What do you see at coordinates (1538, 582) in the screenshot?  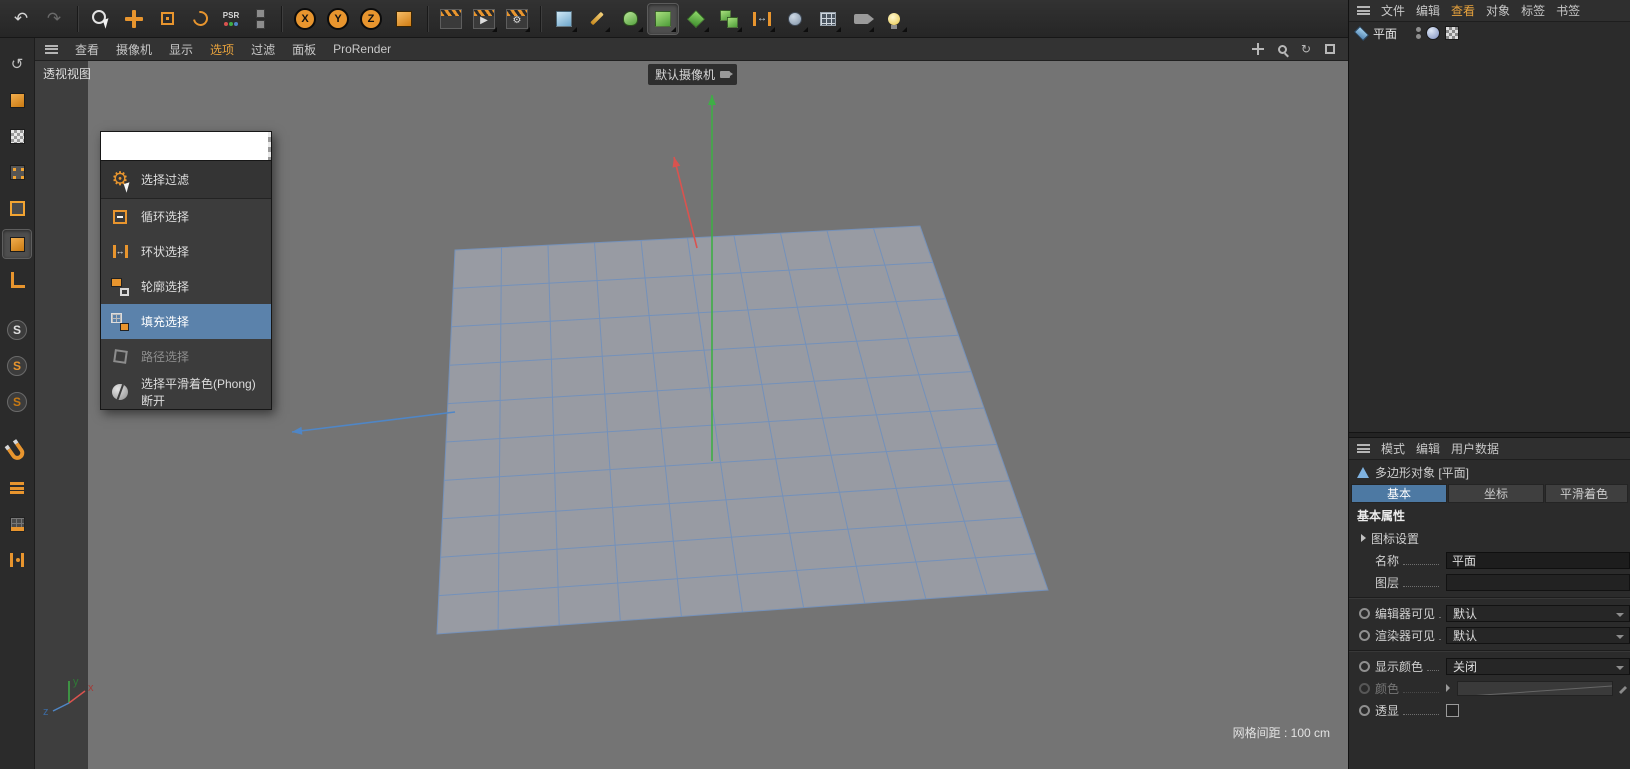 I see `layer-link-box` at bounding box center [1538, 582].